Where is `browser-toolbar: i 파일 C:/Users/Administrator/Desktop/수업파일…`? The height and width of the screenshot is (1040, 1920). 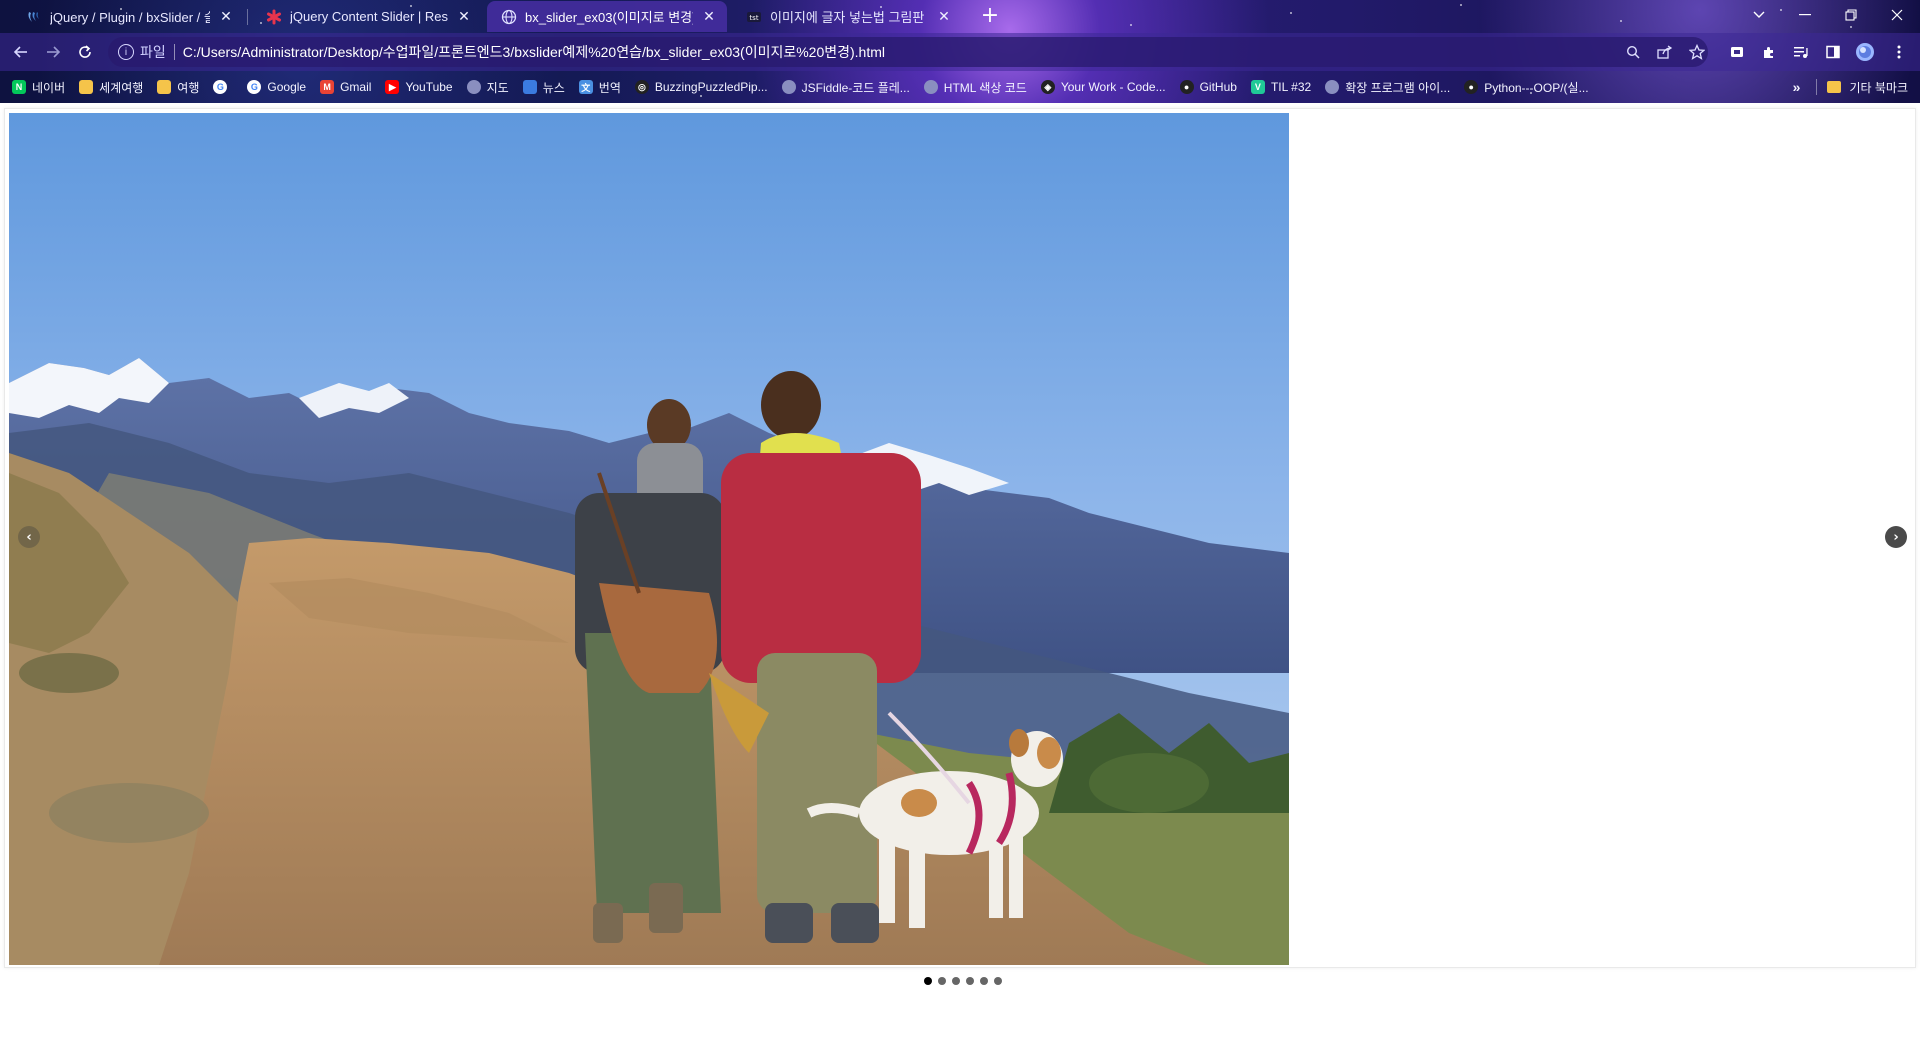 browser-toolbar: i 파일 C:/Users/Administrator/Desktop/수업파일… is located at coordinates (960, 52).